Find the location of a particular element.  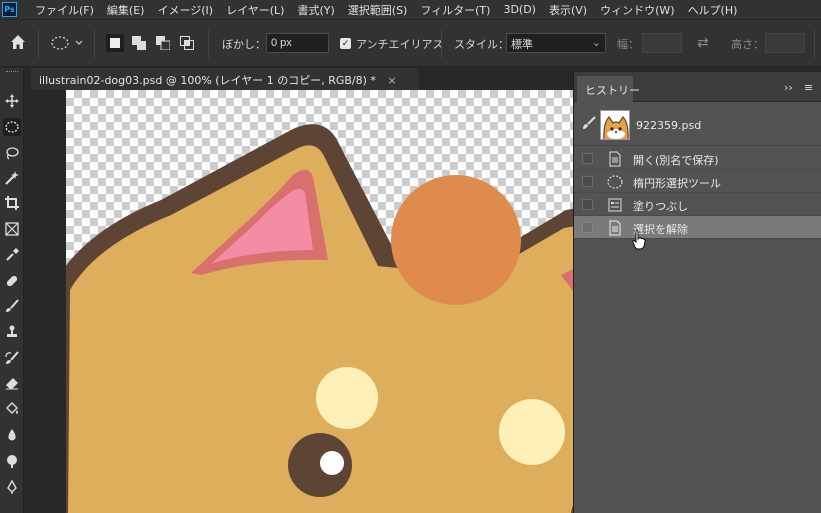

cheek-spot-right is located at coordinates (532, 432).